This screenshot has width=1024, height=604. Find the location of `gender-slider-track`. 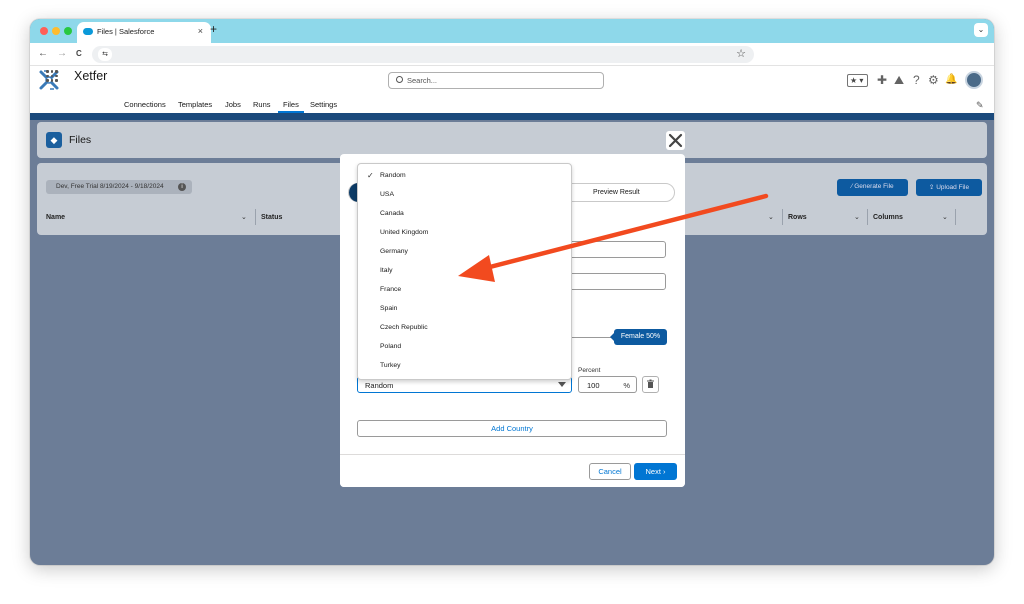

gender-slider-track is located at coordinates (590, 337).